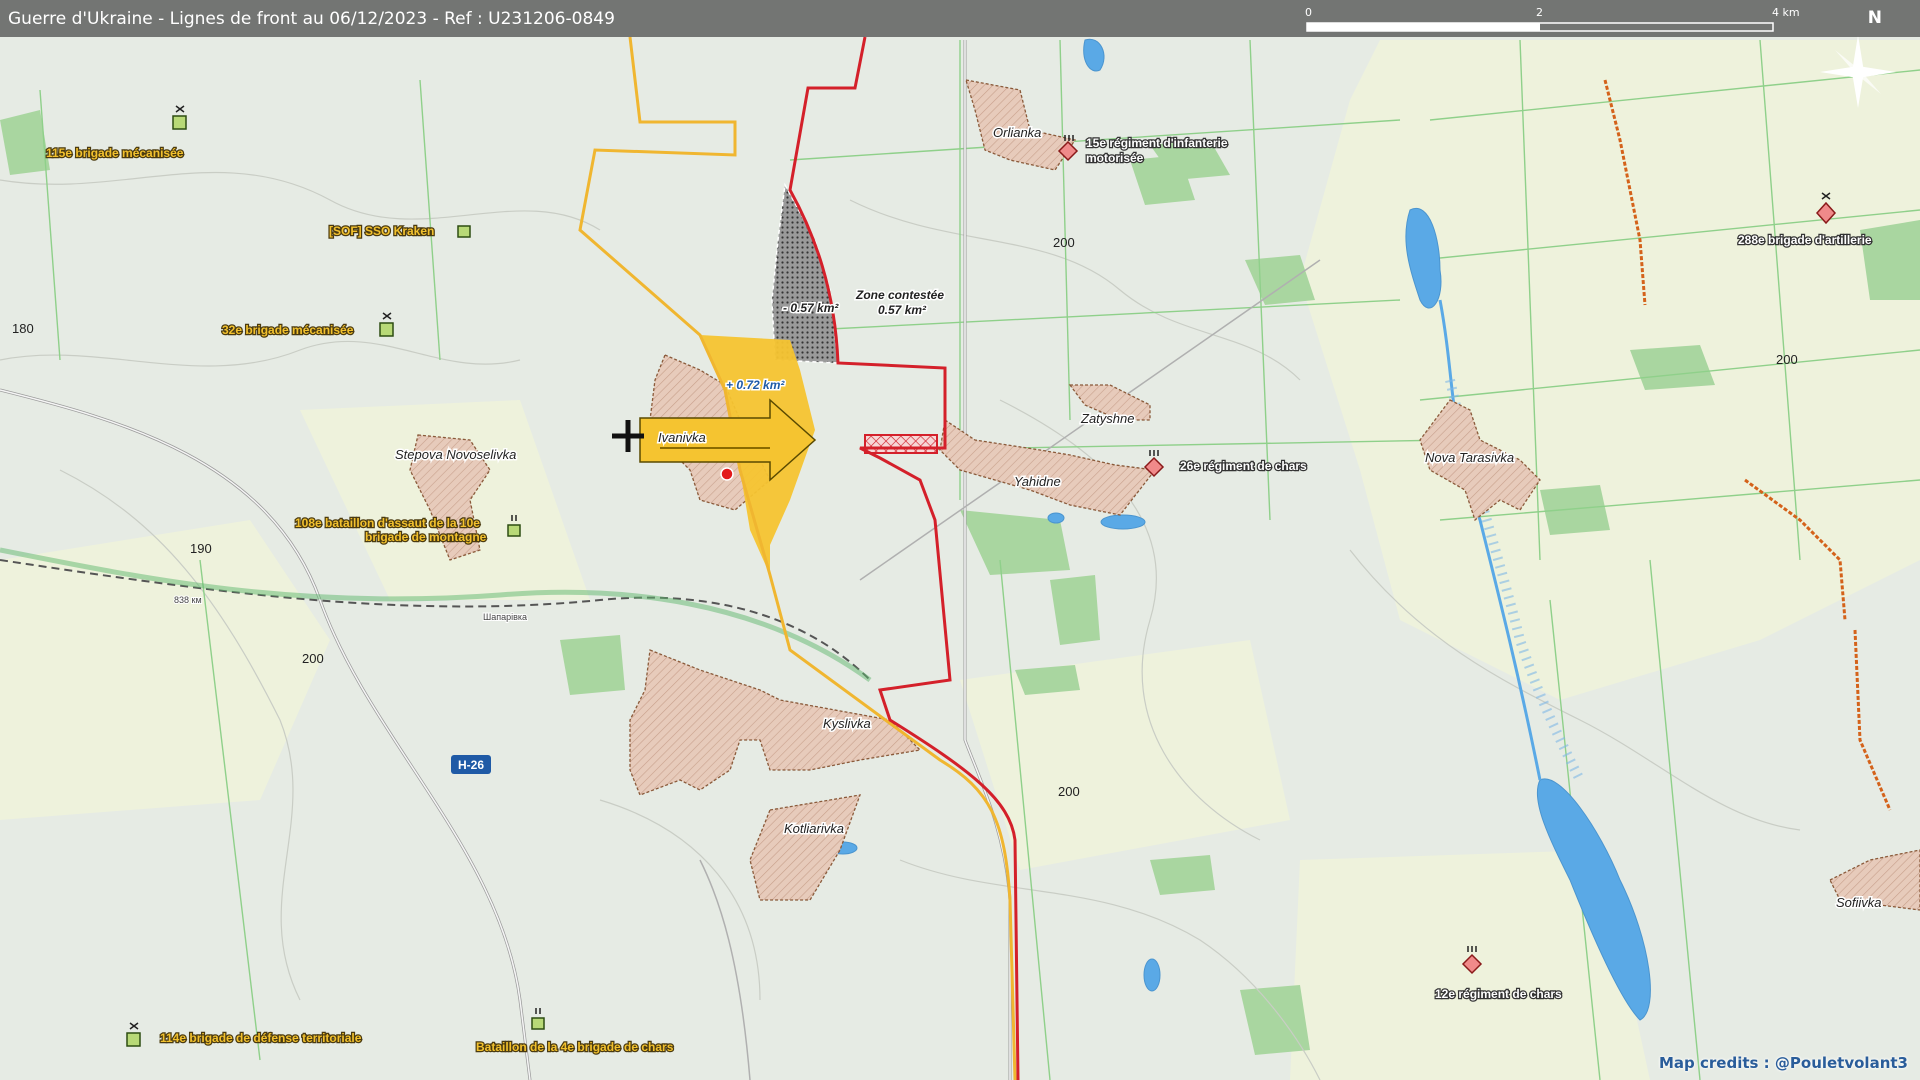 The height and width of the screenshot is (1080, 1920). I want to click on settlement-yahidne, so click(1048, 467).